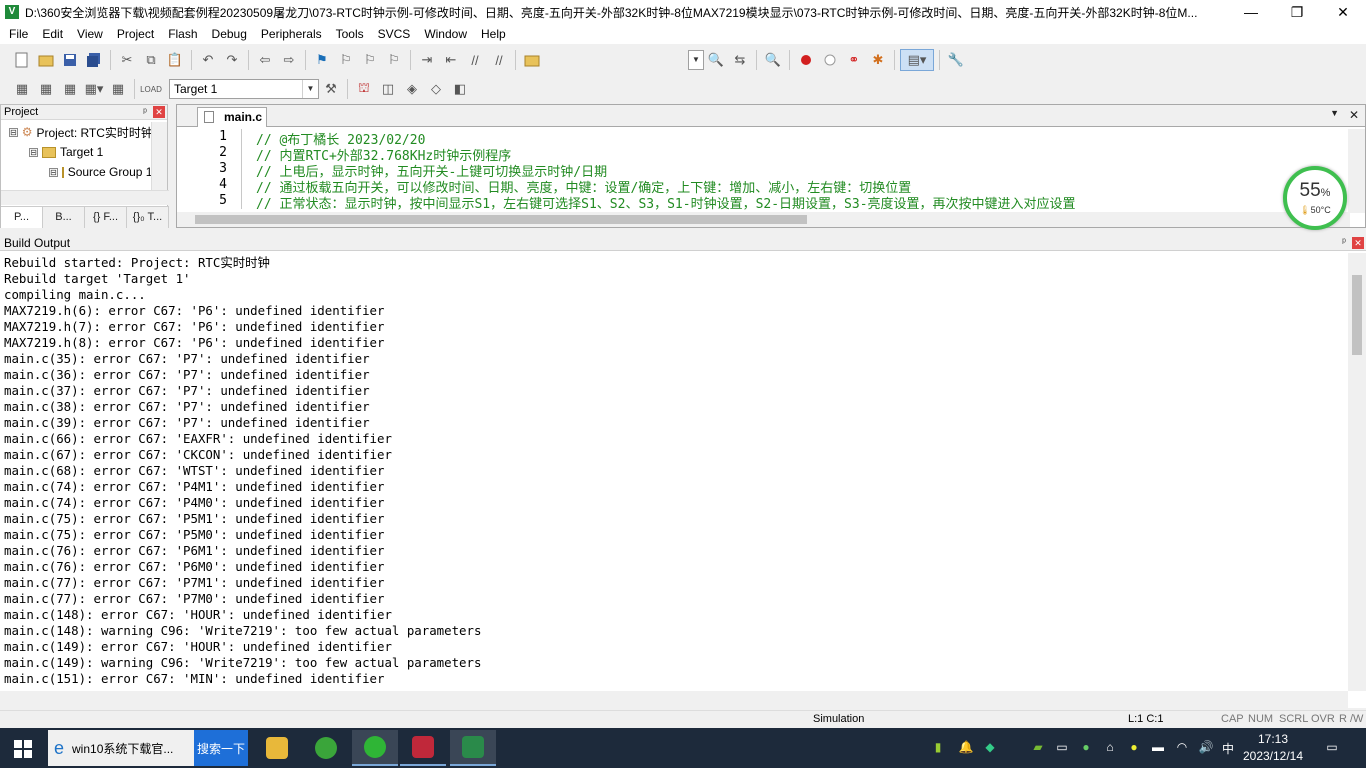 The height and width of the screenshot is (768, 1366). Describe the element at coordinates (878, 60) in the screenshot. I see `disable-all-breakpoints-icon: ✱` at that location.